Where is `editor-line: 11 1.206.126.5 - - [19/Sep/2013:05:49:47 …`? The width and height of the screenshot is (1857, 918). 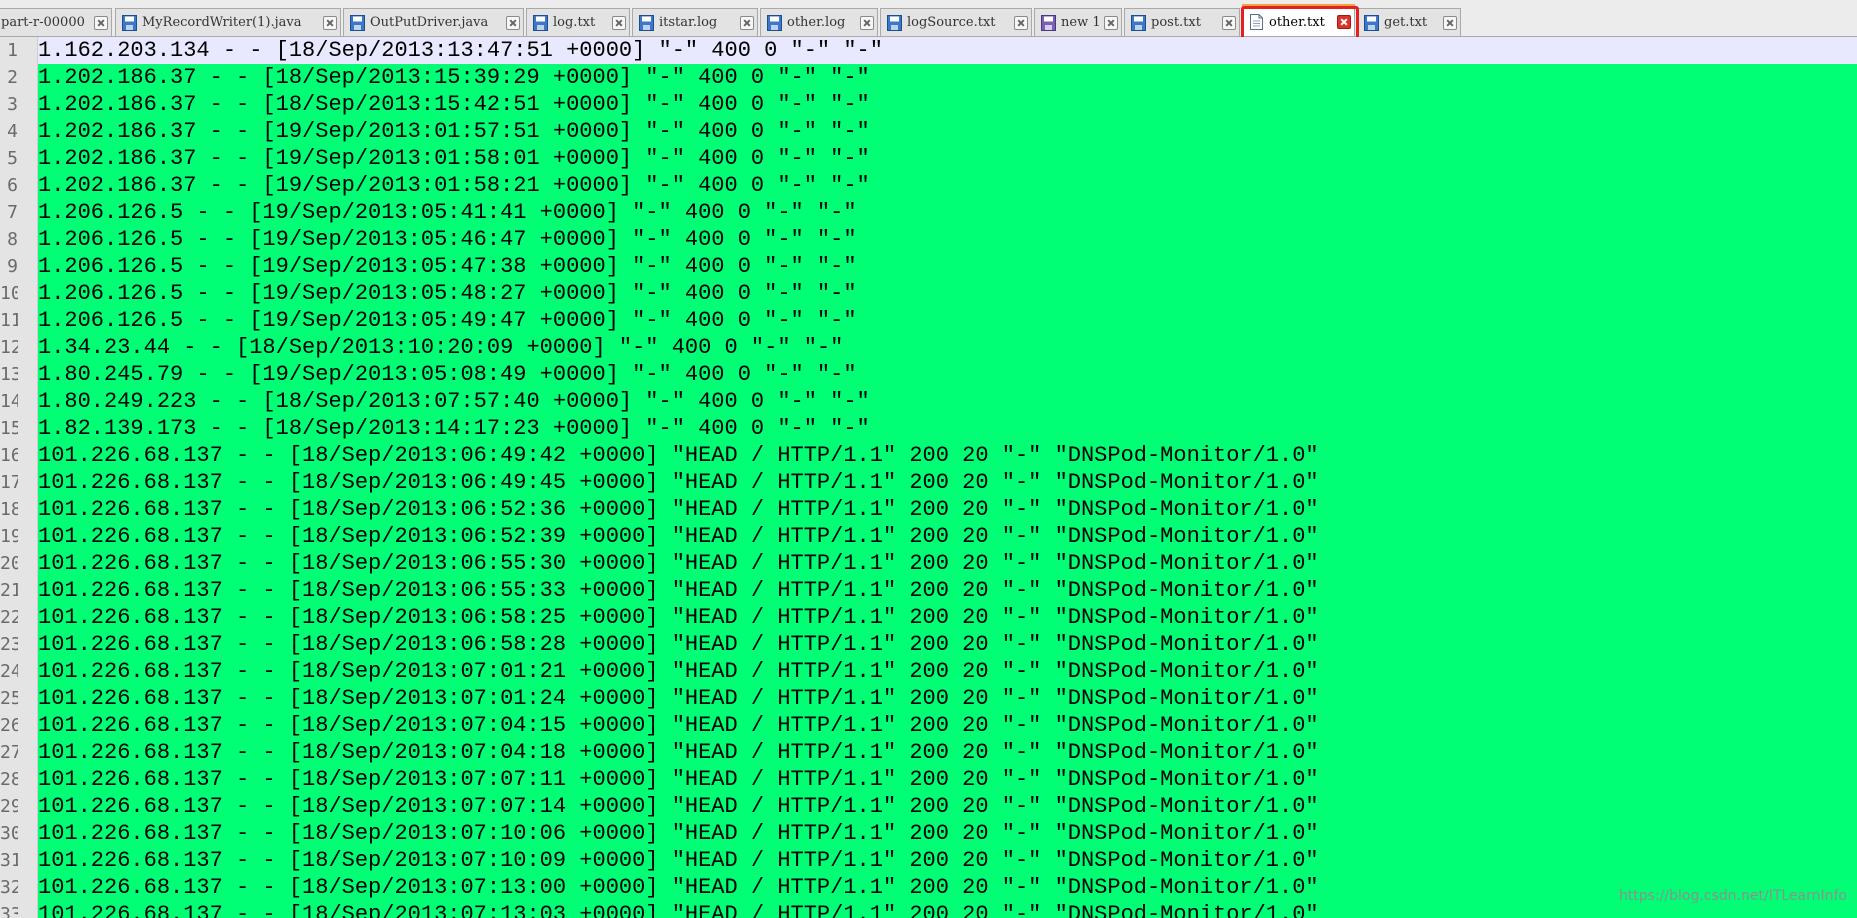
editor-line: 11 1.206.126.5 - - [19/Sep/2013:05:49:47 … is located at coordinates (928, 320).